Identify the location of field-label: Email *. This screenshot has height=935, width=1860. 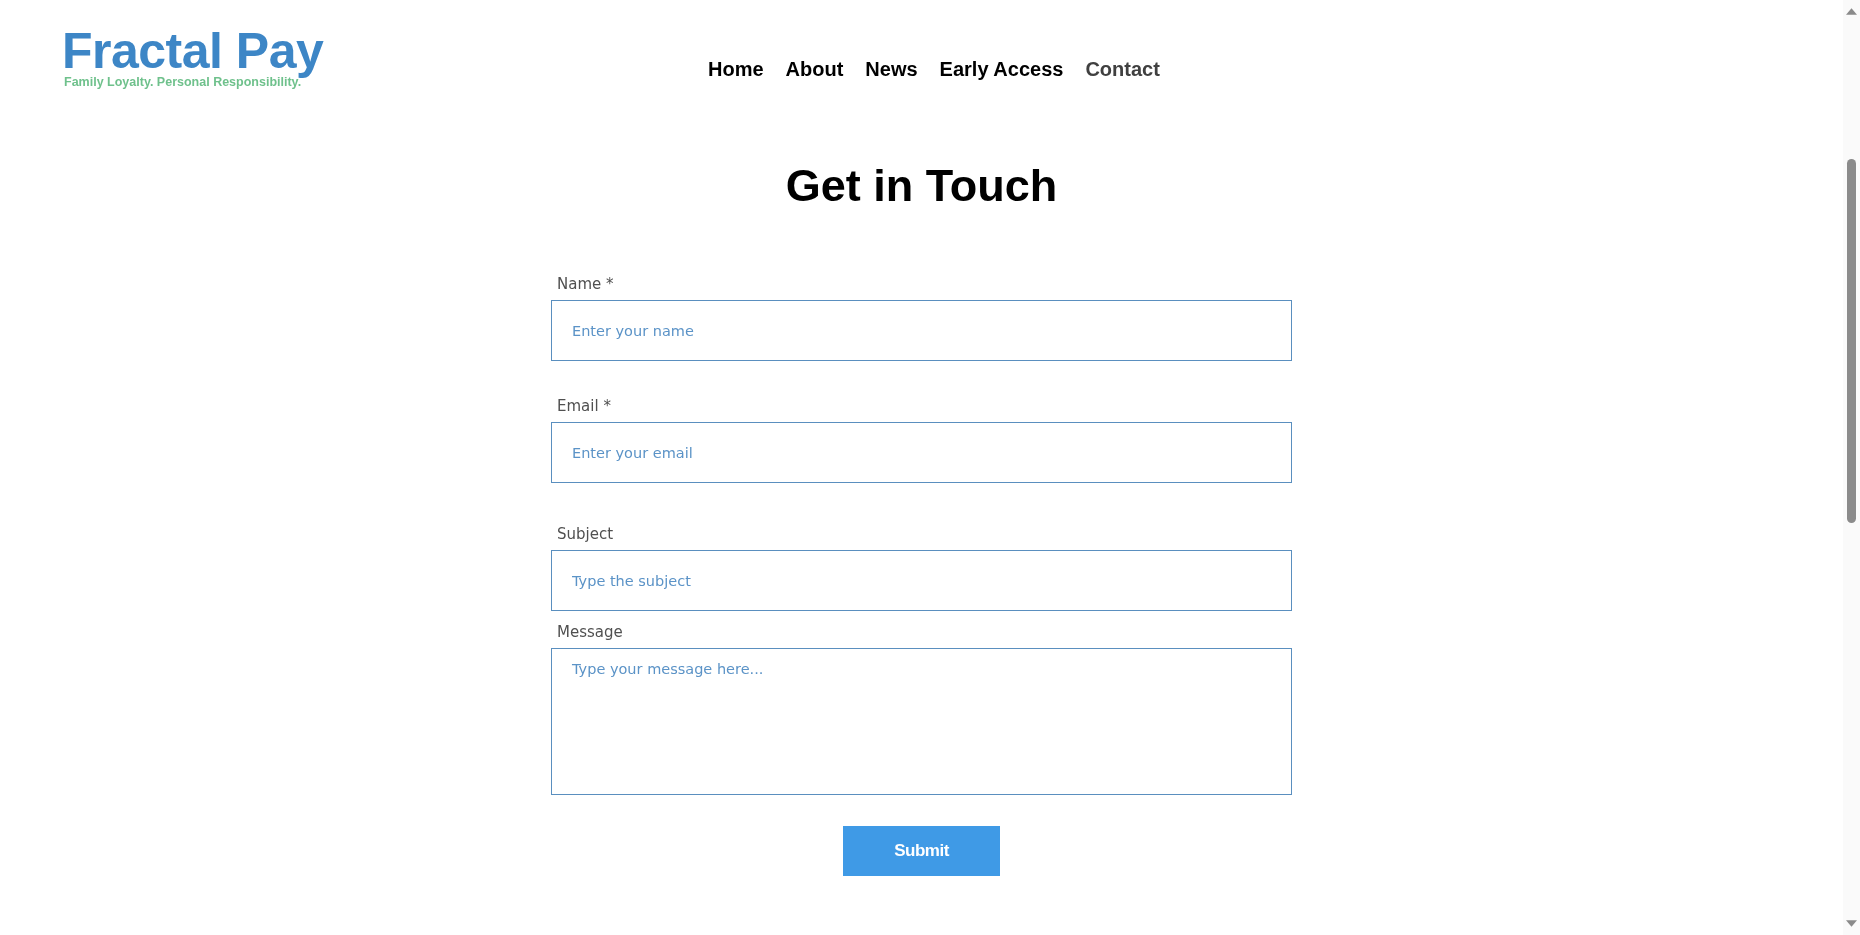
(584, 406).